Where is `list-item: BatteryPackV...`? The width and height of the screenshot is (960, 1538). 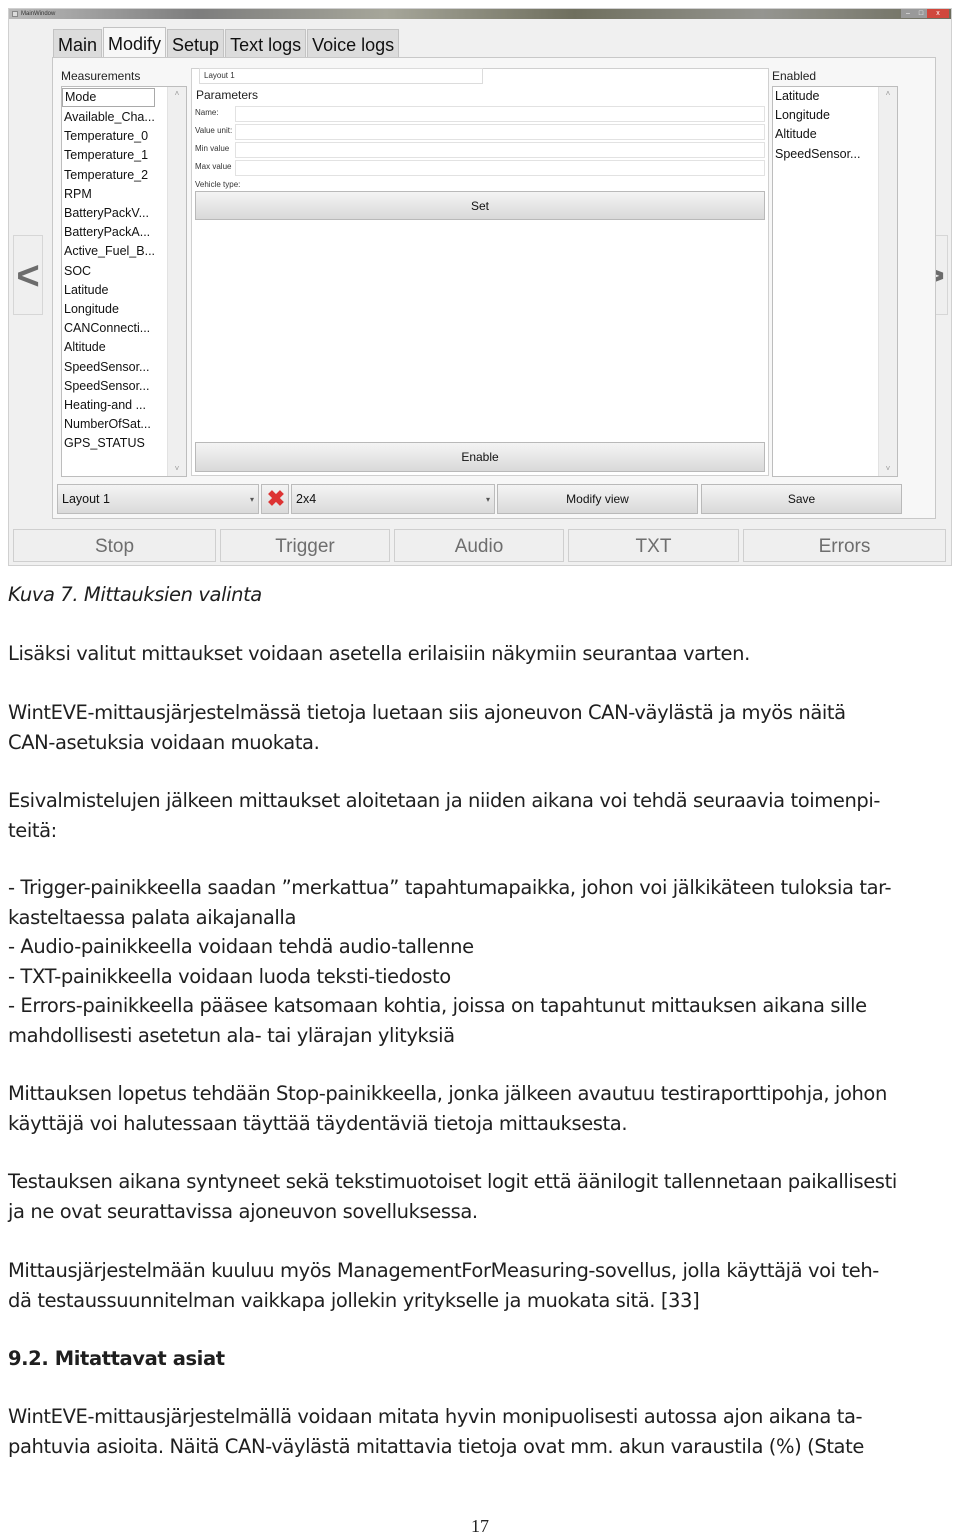 list-item: BatteryPackV... is located at coordinates (114, 213).